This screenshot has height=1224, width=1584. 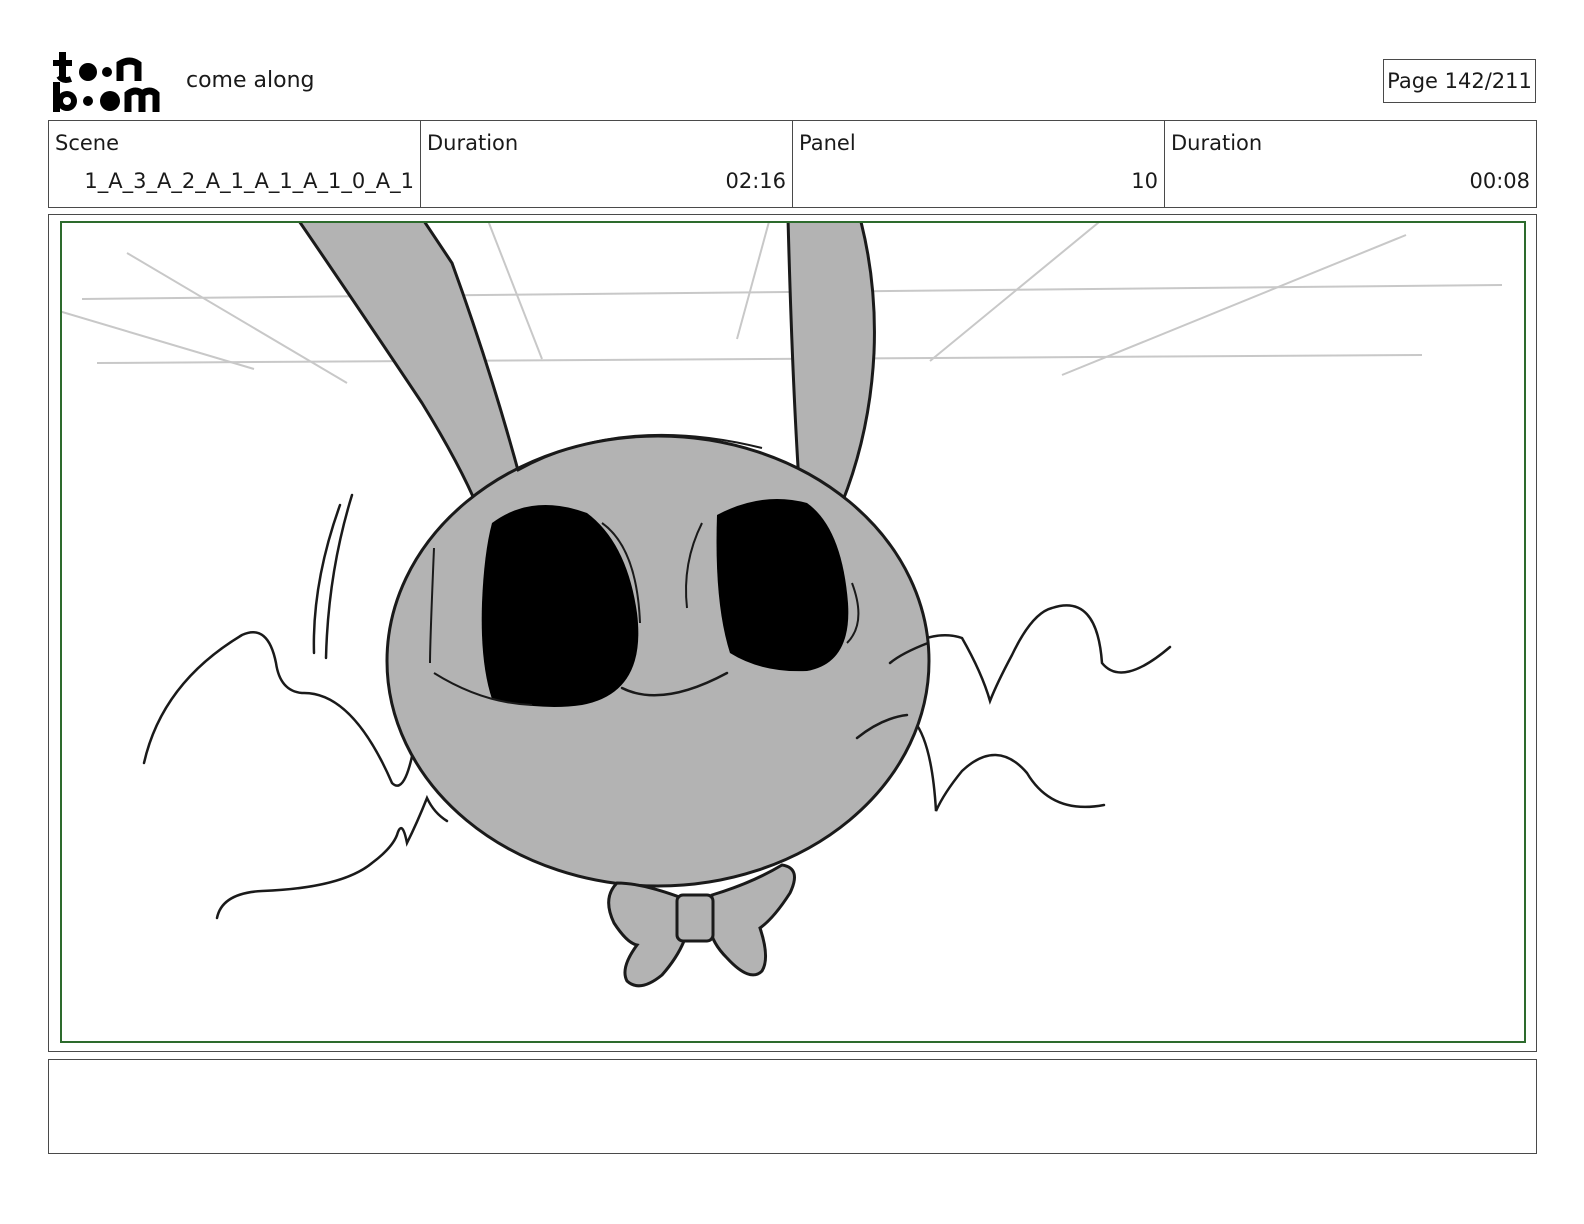 I want to click on panel-duration-cell: Duration 00:08, so click(x=1350, y=164).